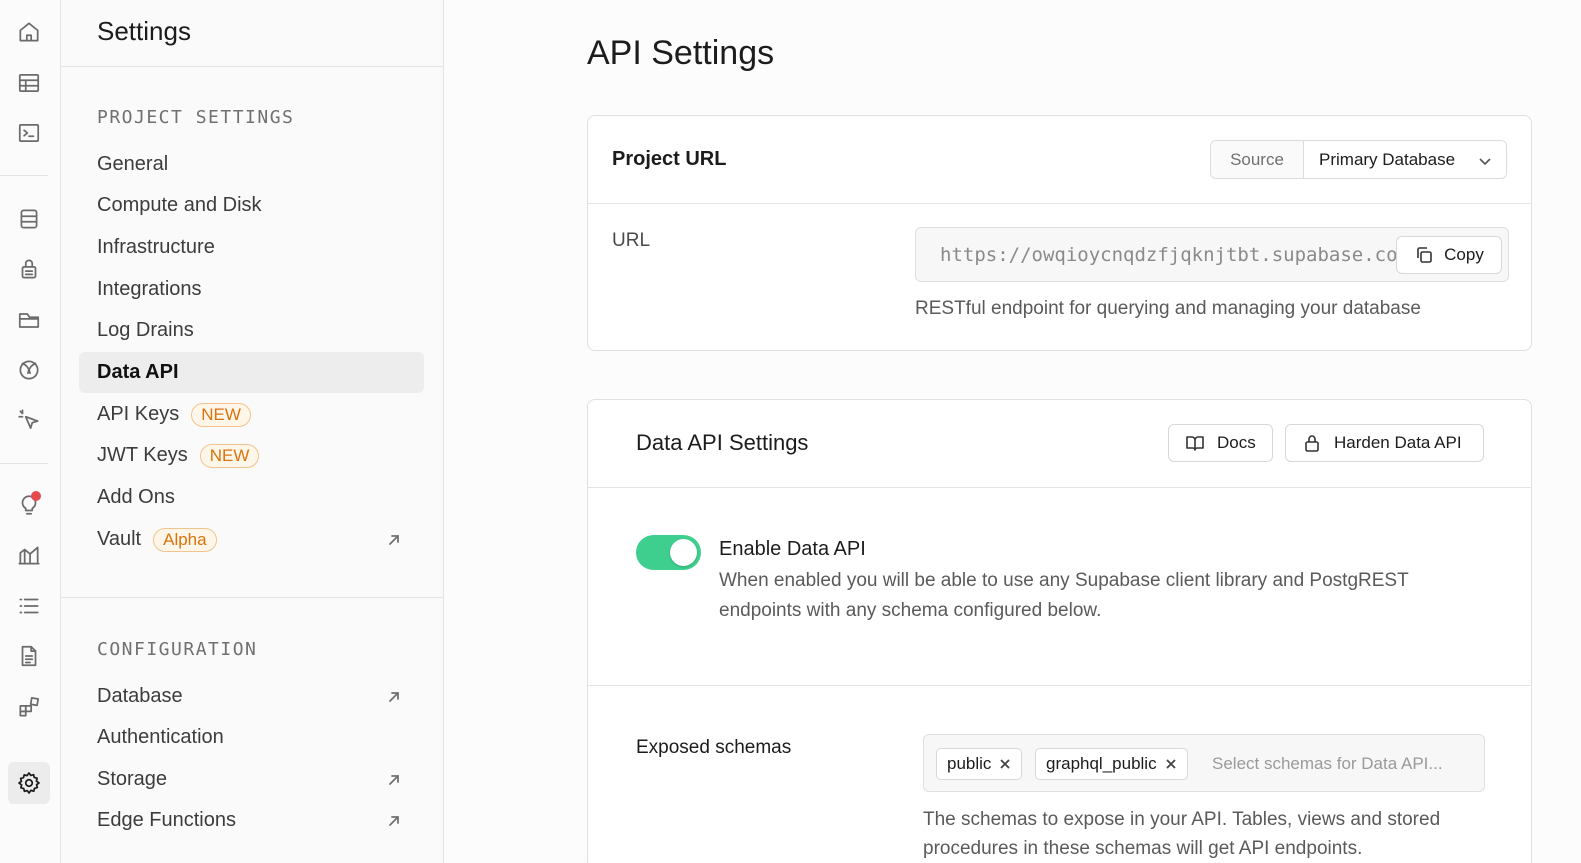  I want to click on authentication-icon, so click(29, 269).